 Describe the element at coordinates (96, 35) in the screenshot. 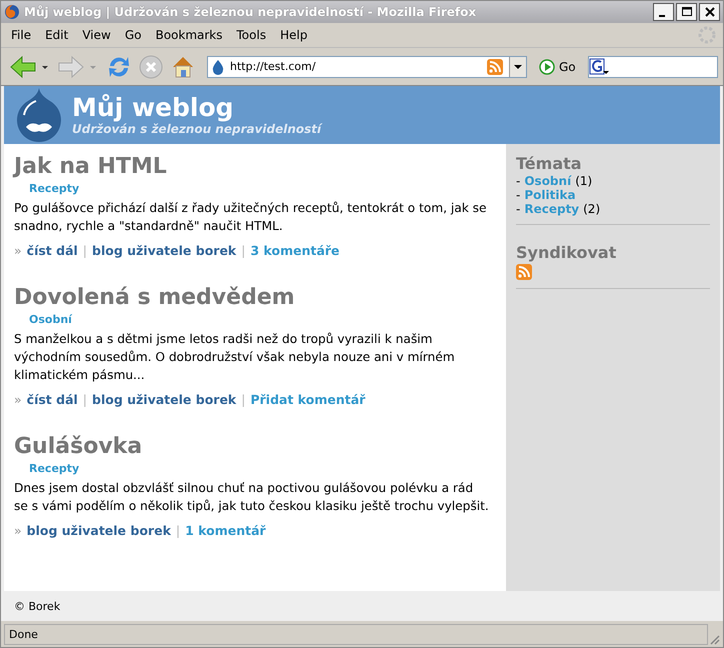

I see `menu-item: View` at that location.